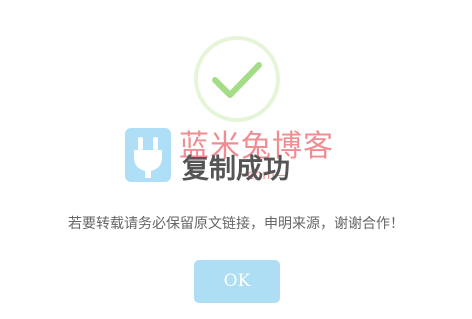 The height and width of the screenshot is (319, 472). I want to click on check-circle-icon, so click(237, 79).